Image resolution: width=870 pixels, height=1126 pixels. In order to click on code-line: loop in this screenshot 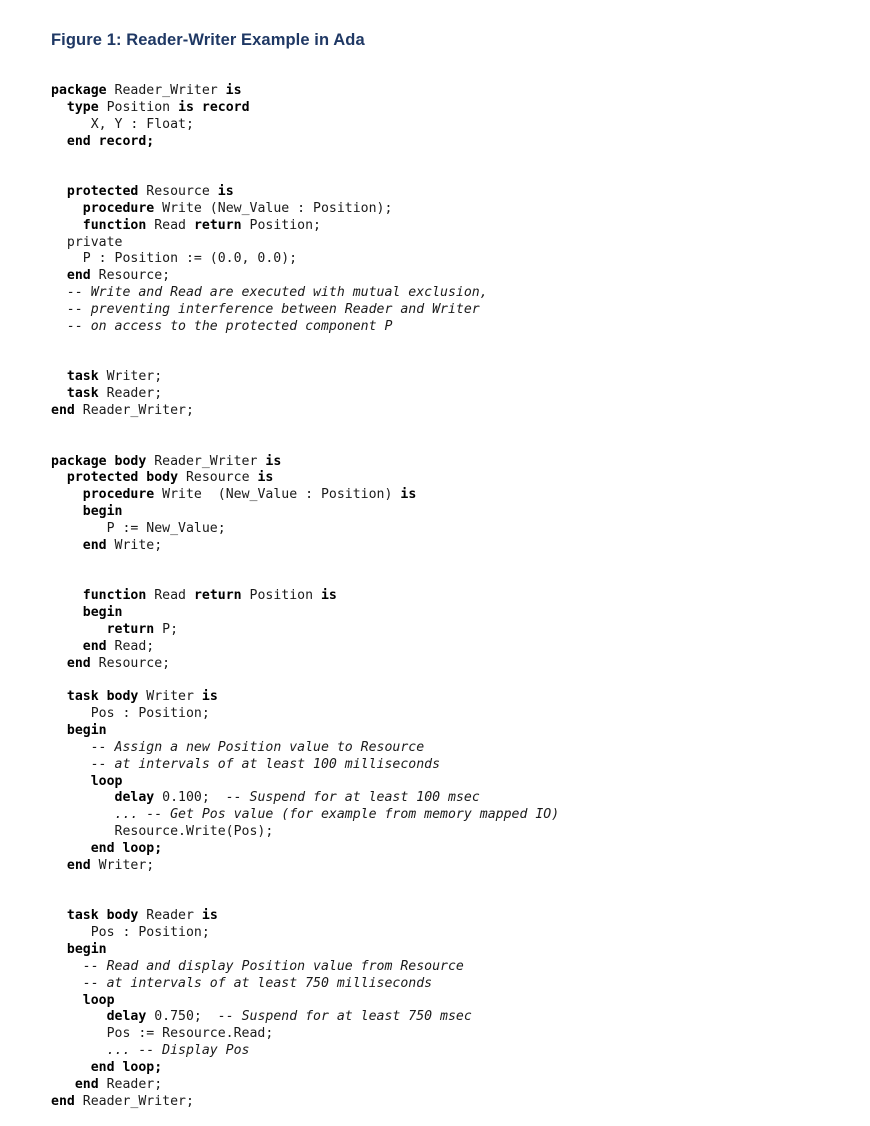, I will do `click(446, 782)`.